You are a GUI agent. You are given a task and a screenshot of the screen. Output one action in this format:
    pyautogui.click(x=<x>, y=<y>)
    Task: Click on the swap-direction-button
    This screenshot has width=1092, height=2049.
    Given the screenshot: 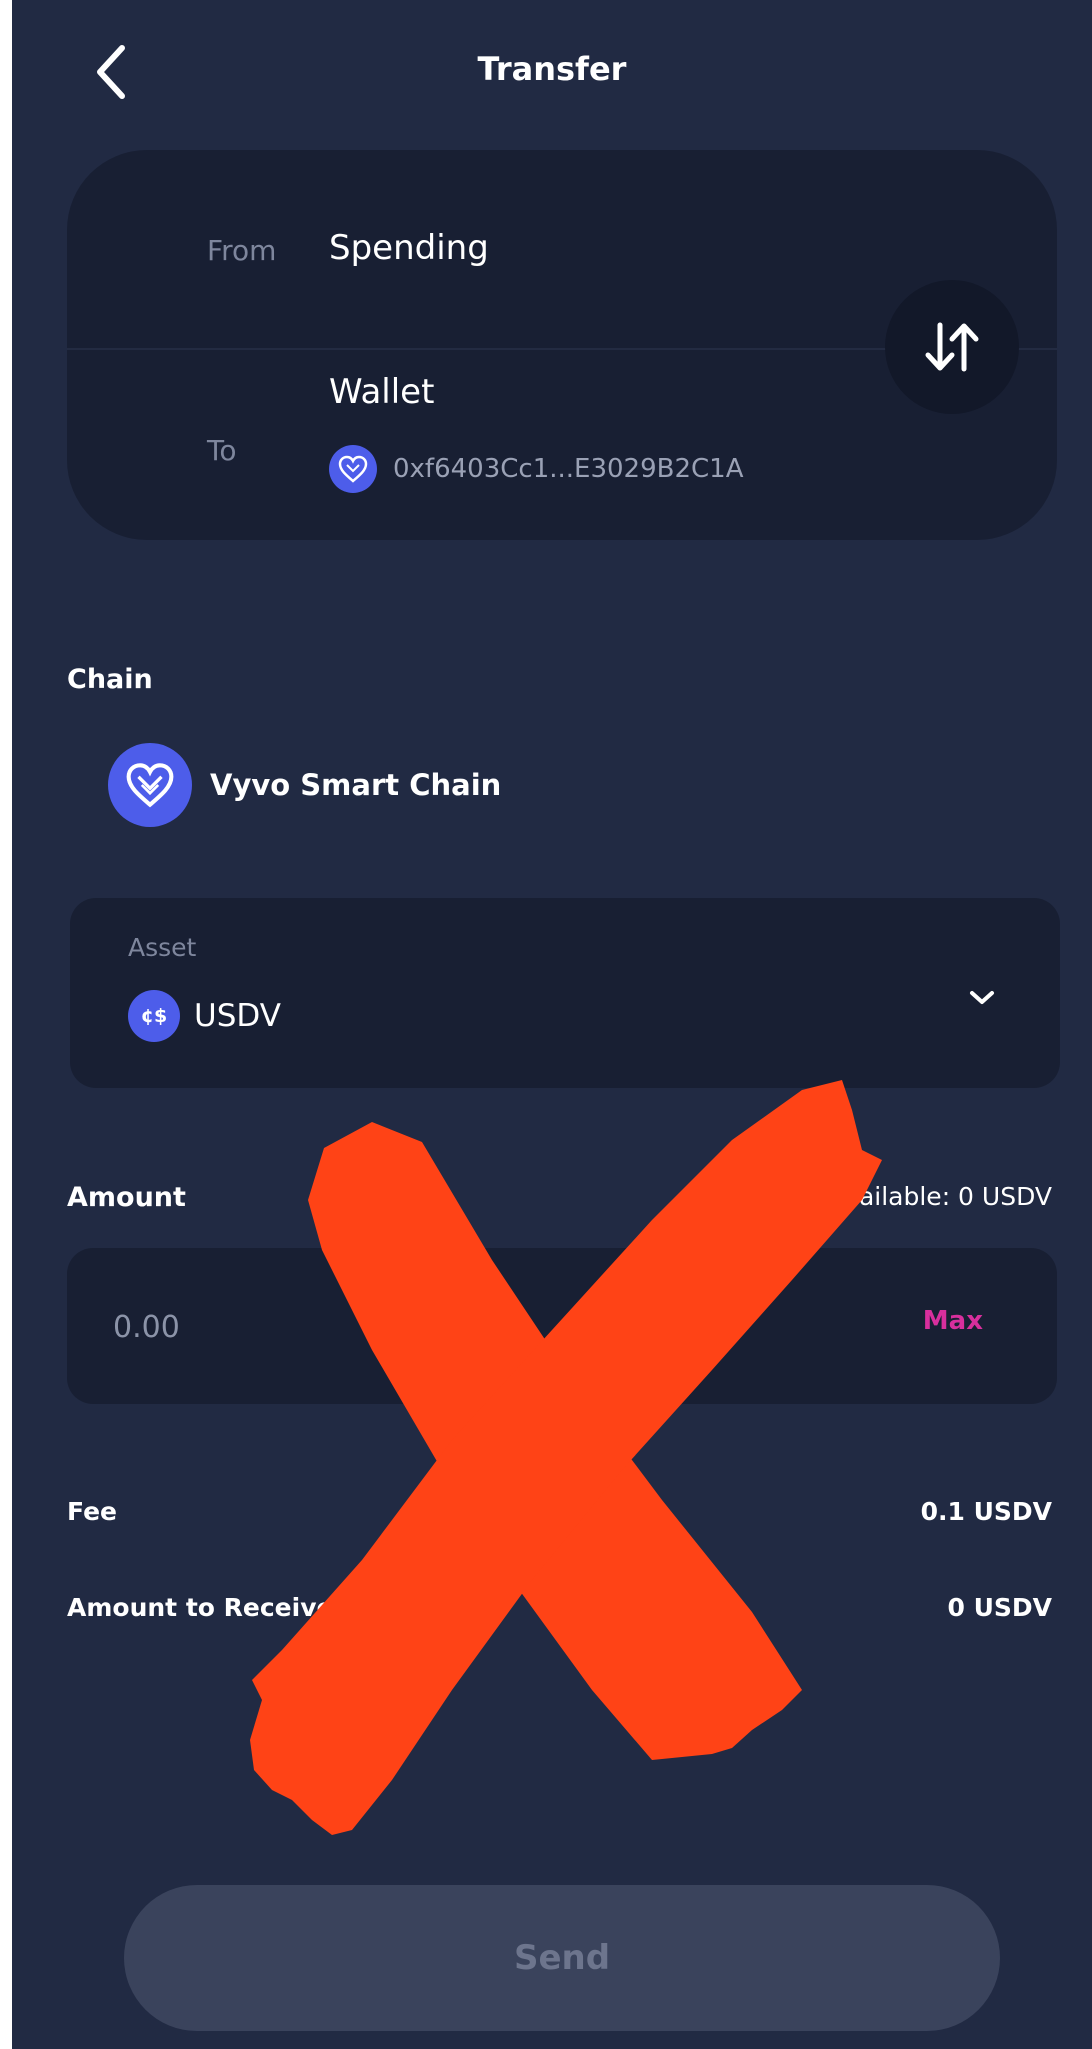 What is the action you would take?
    pyautogui.click(x=952, y=347)
    